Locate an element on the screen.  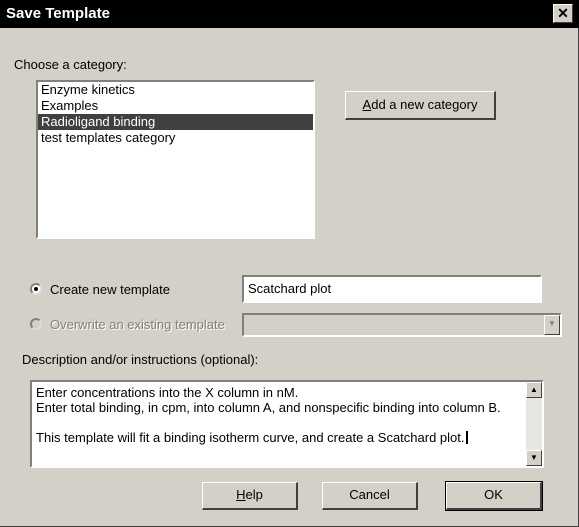
create-new-label: Create new template is located at coordinates (110, 289).